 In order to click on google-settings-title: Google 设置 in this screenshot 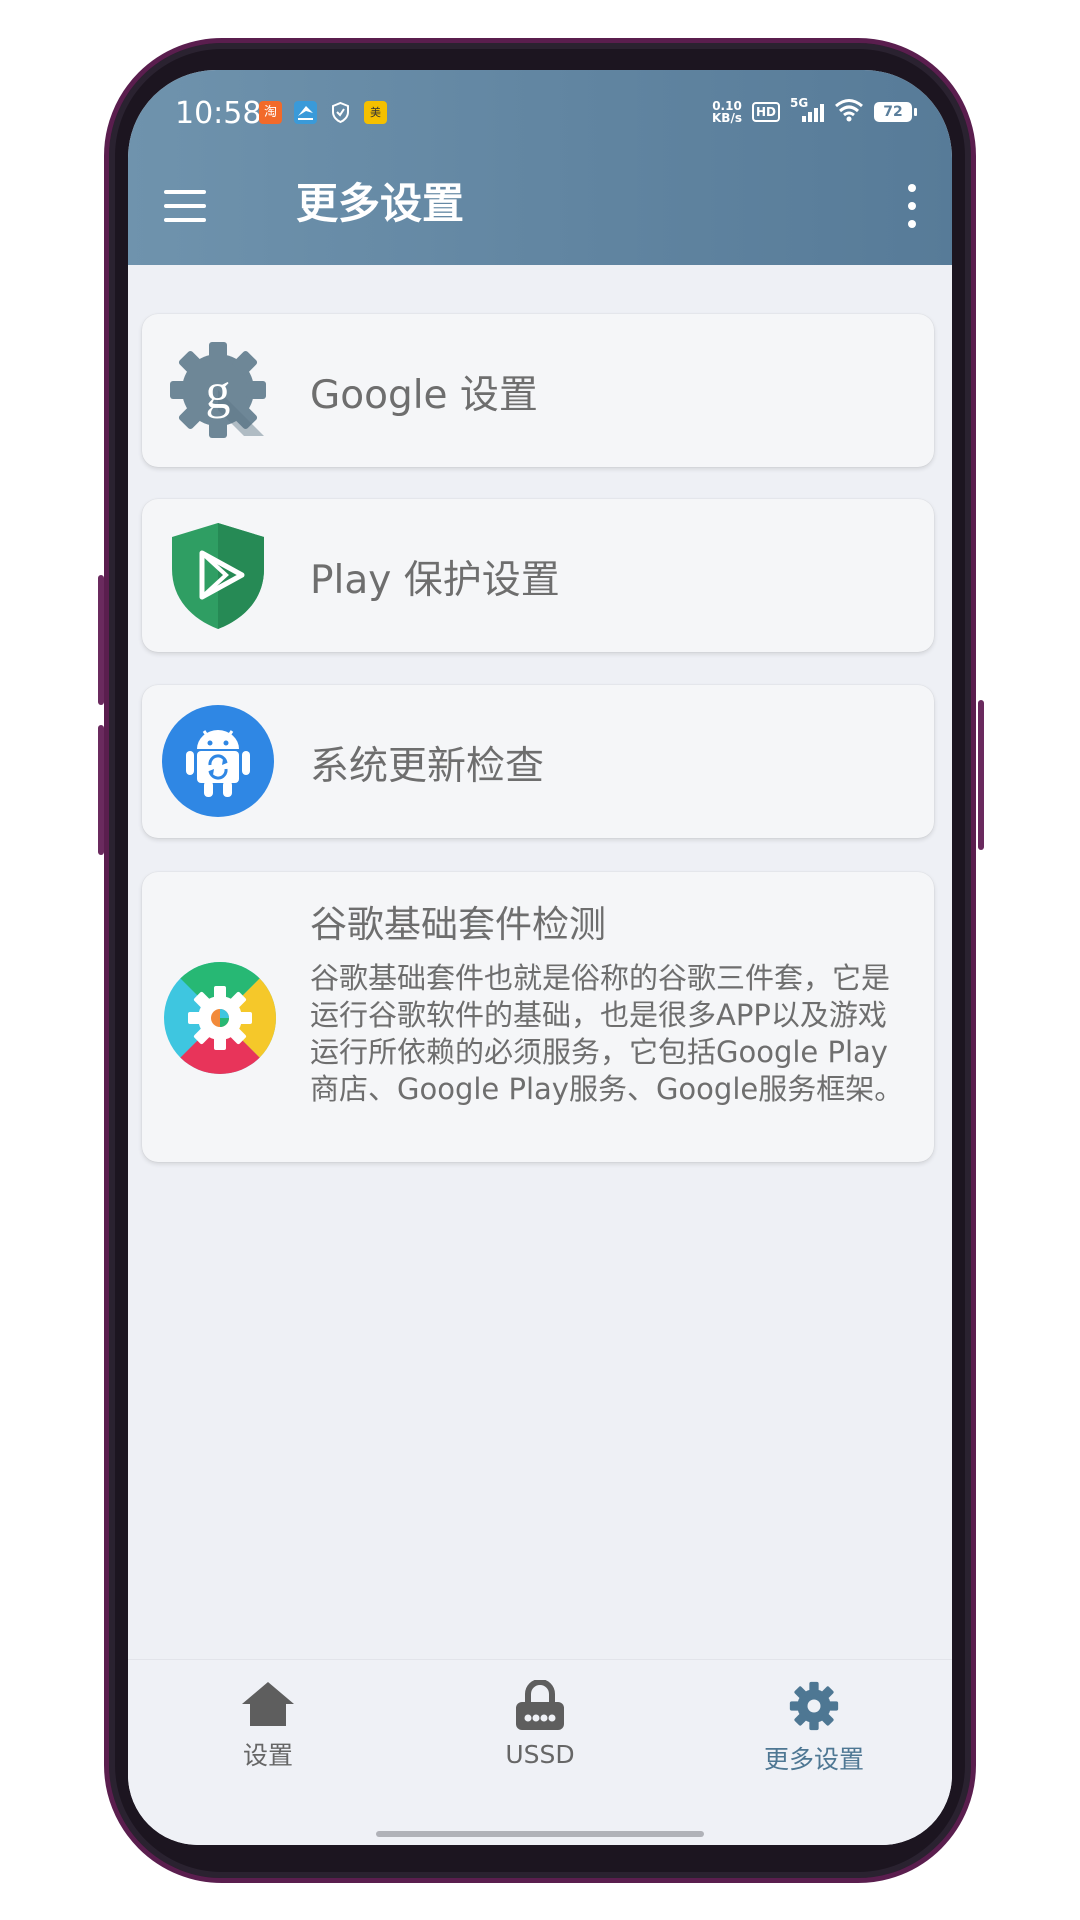, I will do `click(424, 395)`.